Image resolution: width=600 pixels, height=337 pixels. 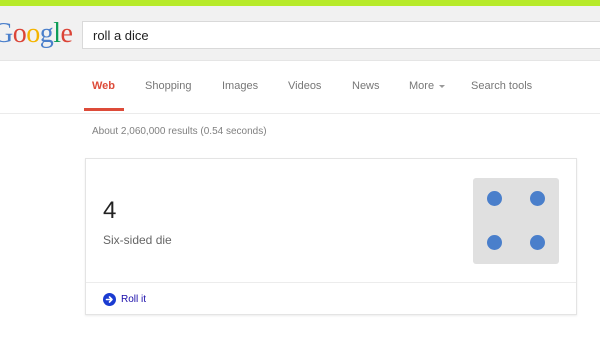 I want to click on logo-letter: g, so click(x=46, y=33).